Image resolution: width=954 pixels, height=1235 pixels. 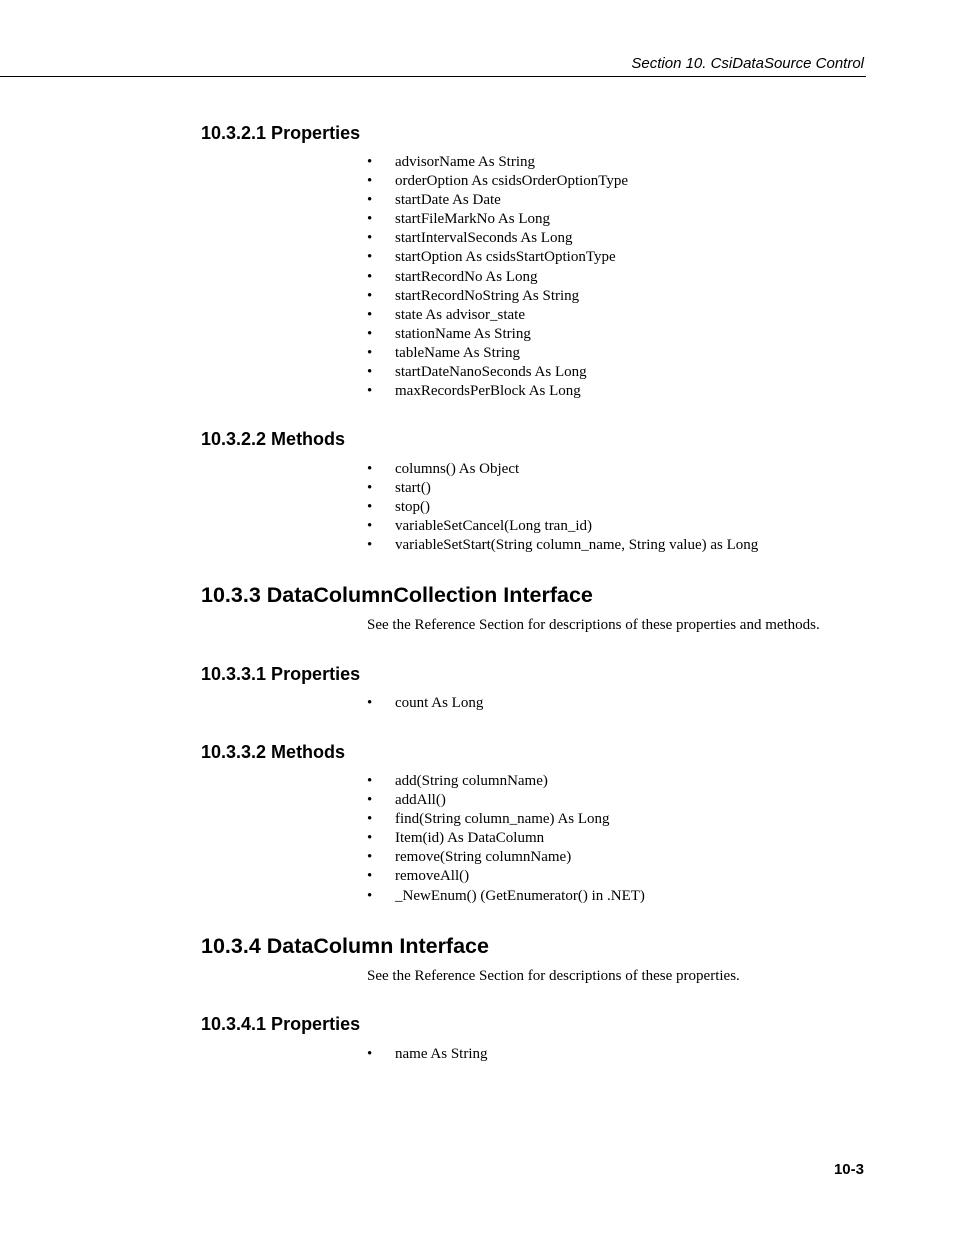 I want to click on list-item: • count As Long, so click(x=425, y=703).